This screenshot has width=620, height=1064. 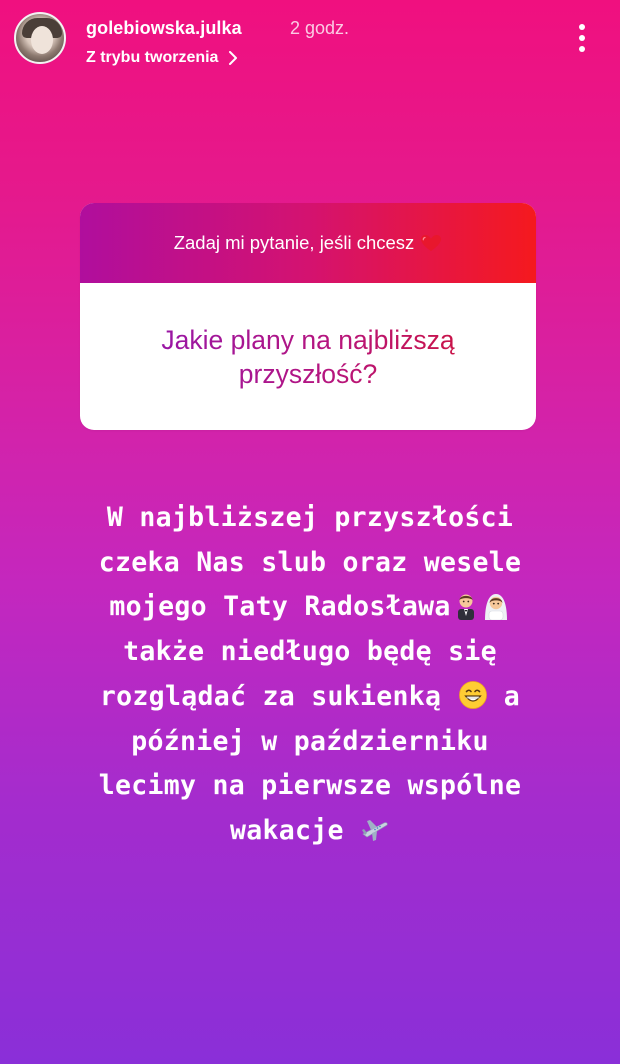 What do you see at coordinates (472, 694) in the screenshot?
I see `grinning-face-emoji` at bounding box center [472, 694].